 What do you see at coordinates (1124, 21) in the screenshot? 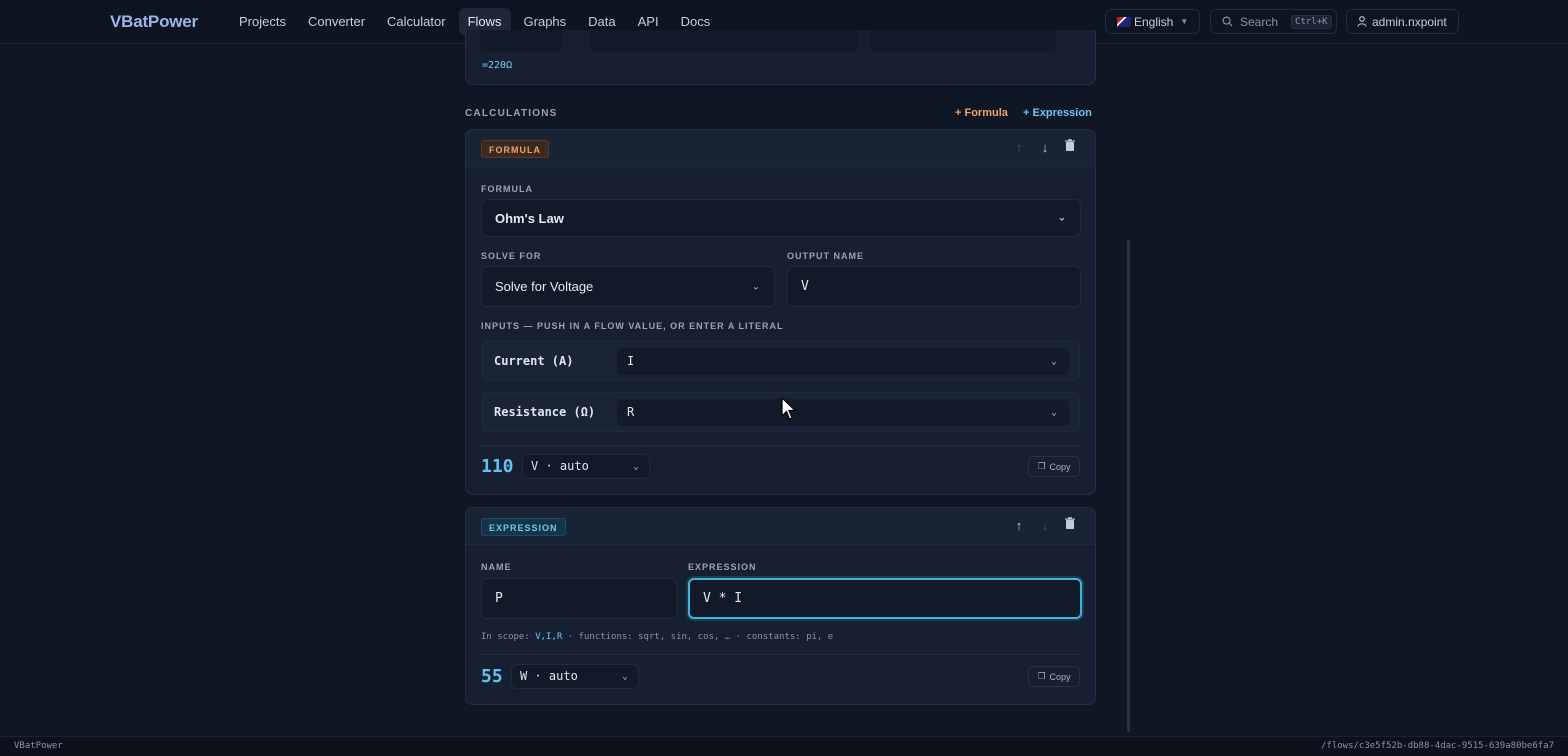
I see `uk-flag-icon` at bounding box center [1124, 21].